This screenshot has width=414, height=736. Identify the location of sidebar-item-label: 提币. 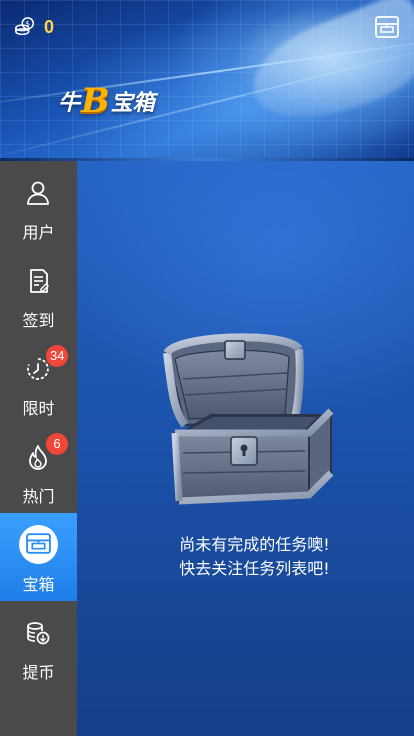
(38, 672).